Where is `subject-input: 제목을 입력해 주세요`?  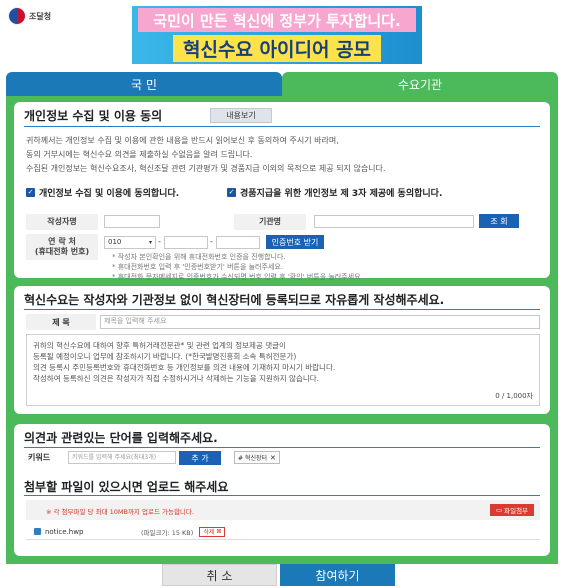
subject-input: 제목을 입력해 주세요 is located at coordinates (320, 322).